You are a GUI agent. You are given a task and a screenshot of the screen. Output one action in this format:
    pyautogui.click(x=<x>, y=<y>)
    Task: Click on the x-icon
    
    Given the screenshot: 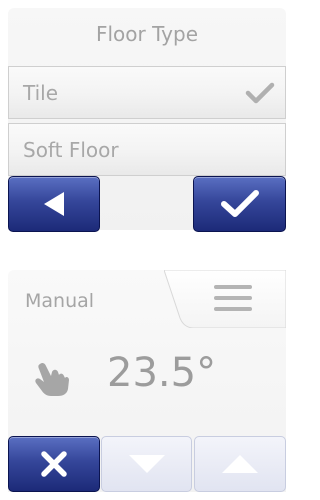 What is the action you would take?
    pyautogui.click(x=54, y=464)
    